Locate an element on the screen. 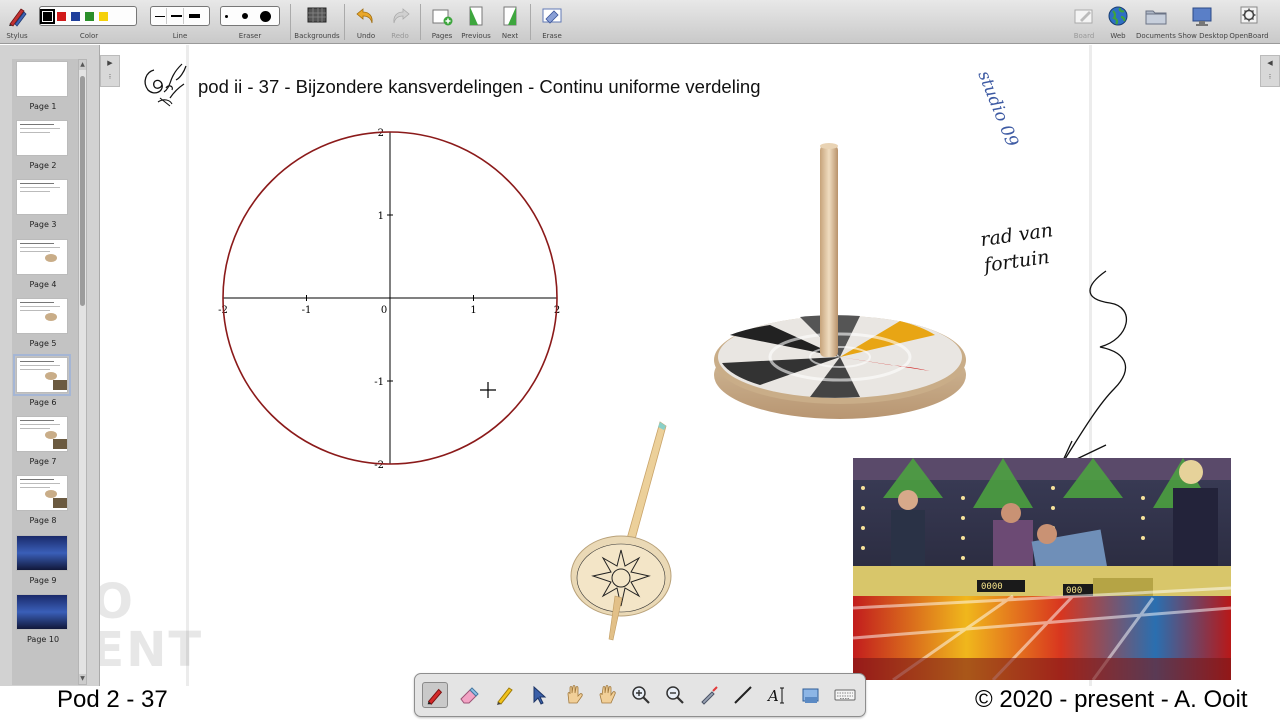 Image resolution: width=1280 pixels, height=720 pixels. laser-pointer-icon is located at coordinates (709, 695).